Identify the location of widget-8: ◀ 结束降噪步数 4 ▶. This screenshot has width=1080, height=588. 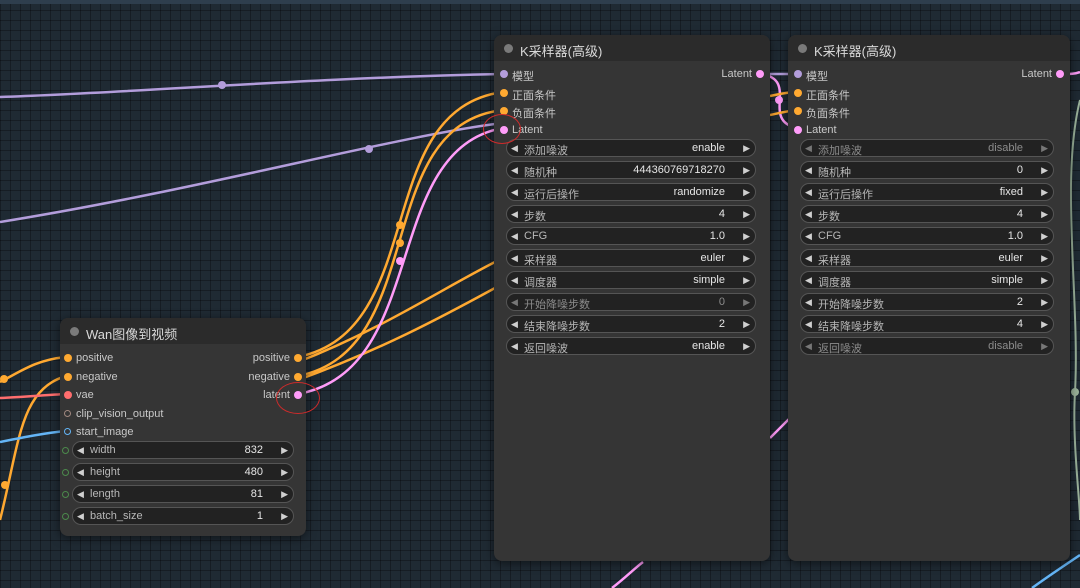
(927, 324).